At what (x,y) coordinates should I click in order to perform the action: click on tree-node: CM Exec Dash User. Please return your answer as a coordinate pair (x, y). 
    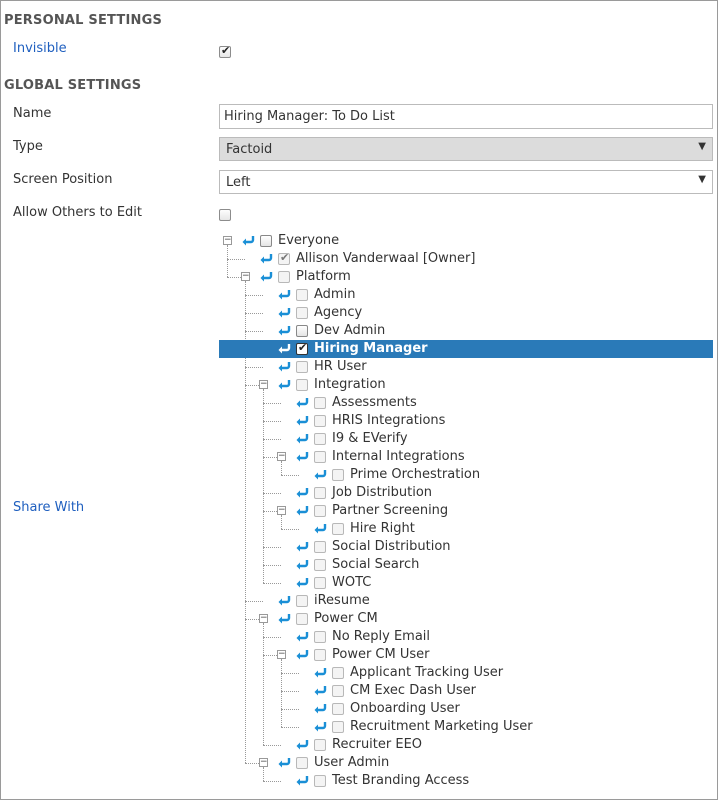
    Looking at the image, I should click on (466, 691).